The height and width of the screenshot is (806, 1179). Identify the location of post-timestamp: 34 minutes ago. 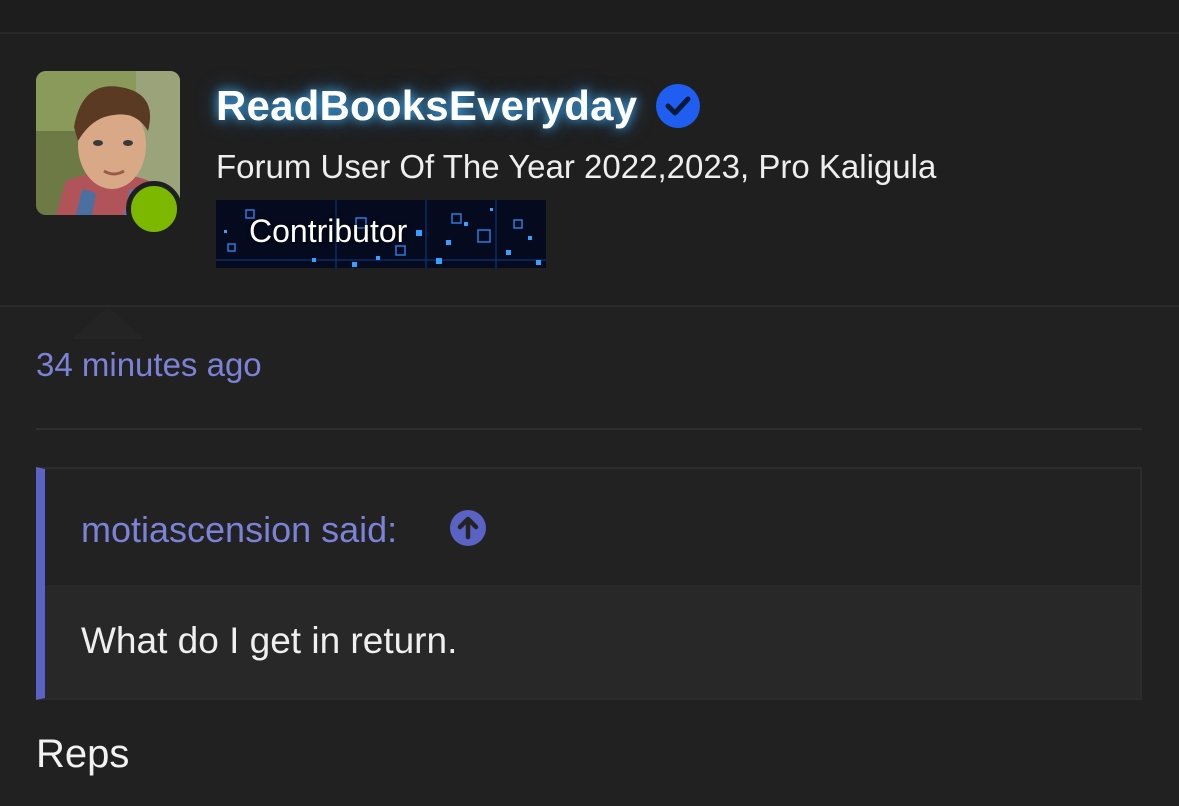
(149, 365).